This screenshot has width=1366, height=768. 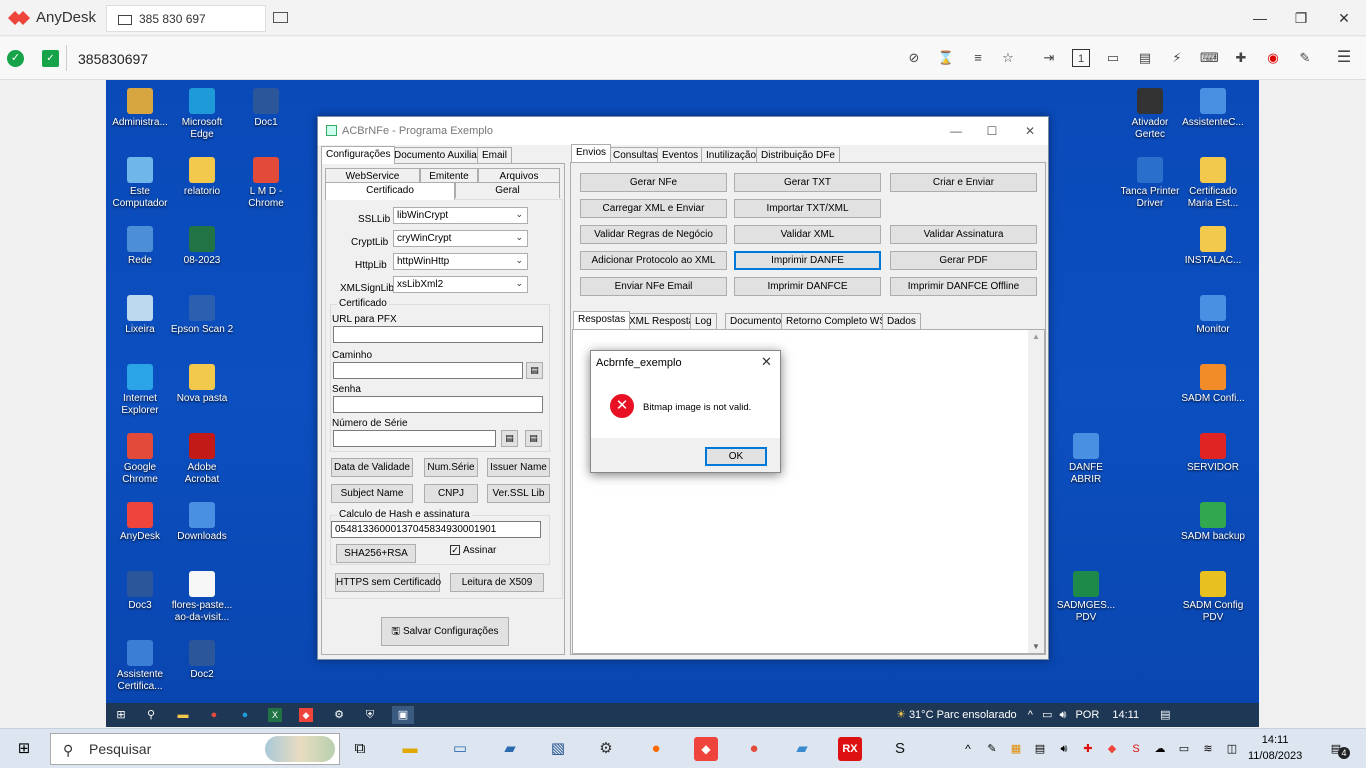 What do you see at coordinates (1337, 749) in the screenshot?
I see `notification-center-icon: ▤ 4` at bounding box center [1337, 749].